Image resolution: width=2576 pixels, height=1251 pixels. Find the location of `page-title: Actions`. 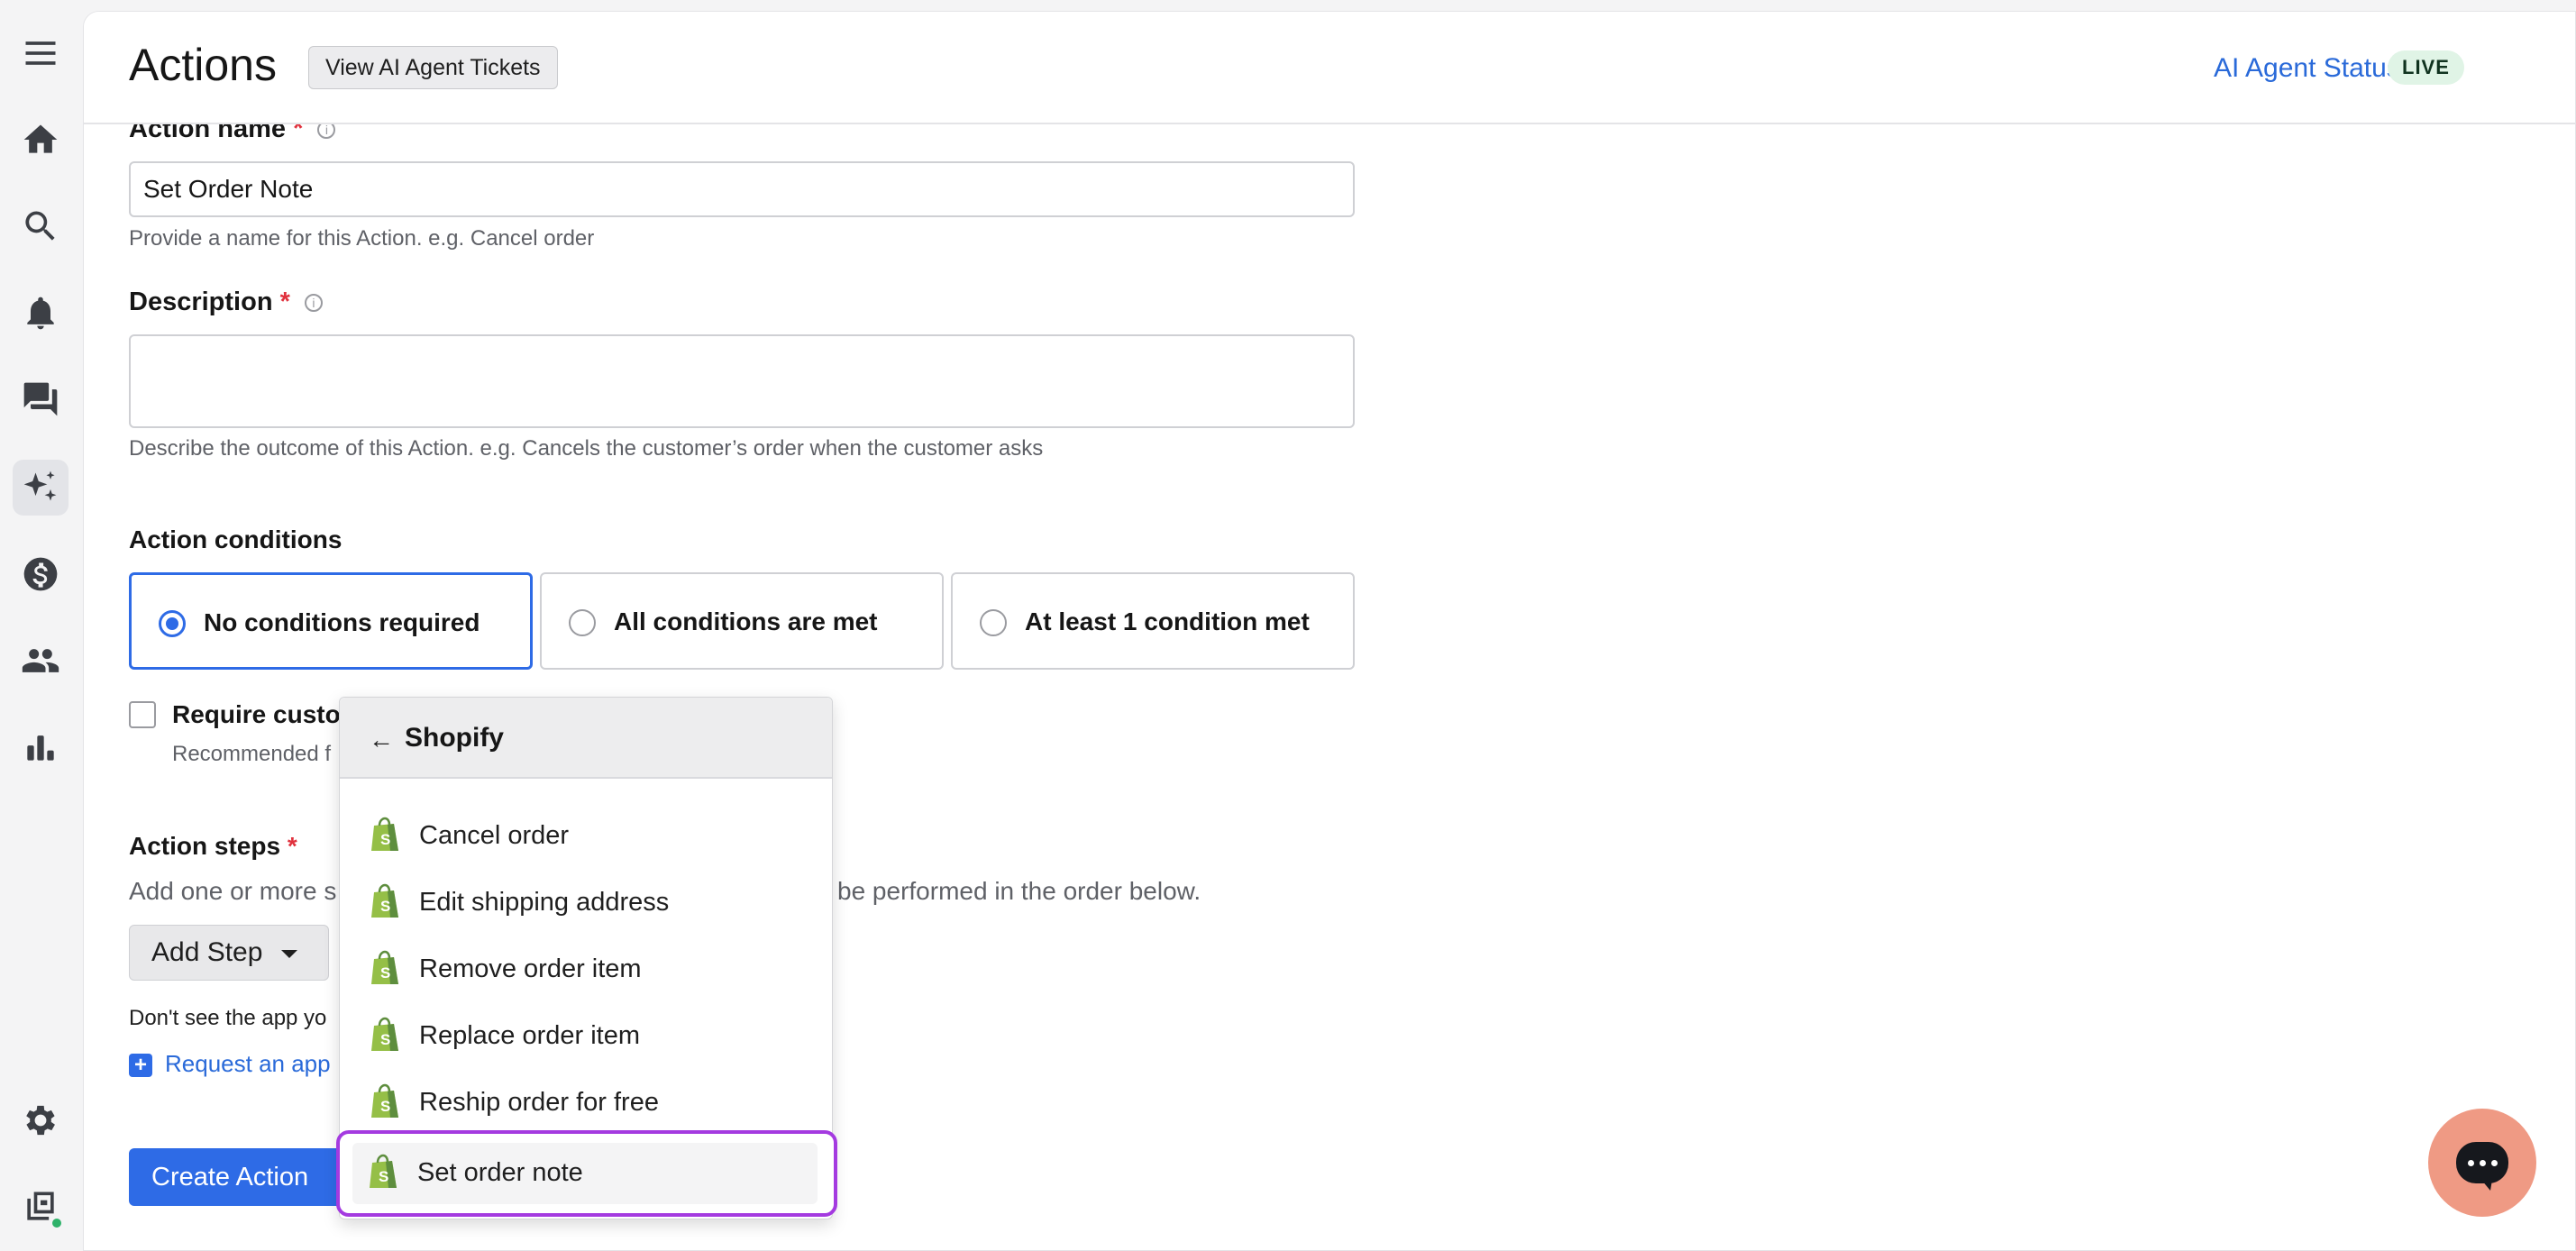

page-title: Actions is located at coordinates (203, 65).